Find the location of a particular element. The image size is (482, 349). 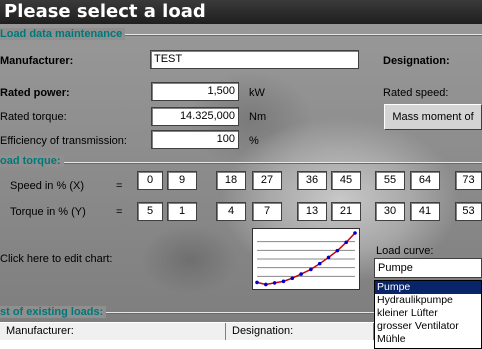

manufacturer-label: Manufacturer: is located at coordinates (37, 61).